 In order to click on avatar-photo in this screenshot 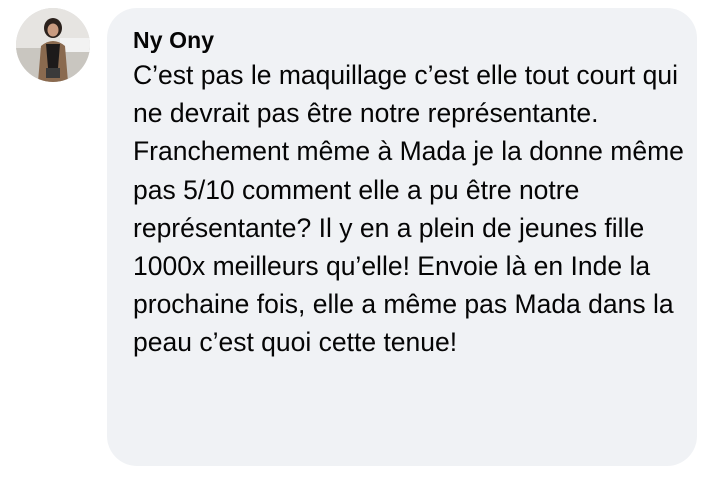, I will do `click(53, 45)`.